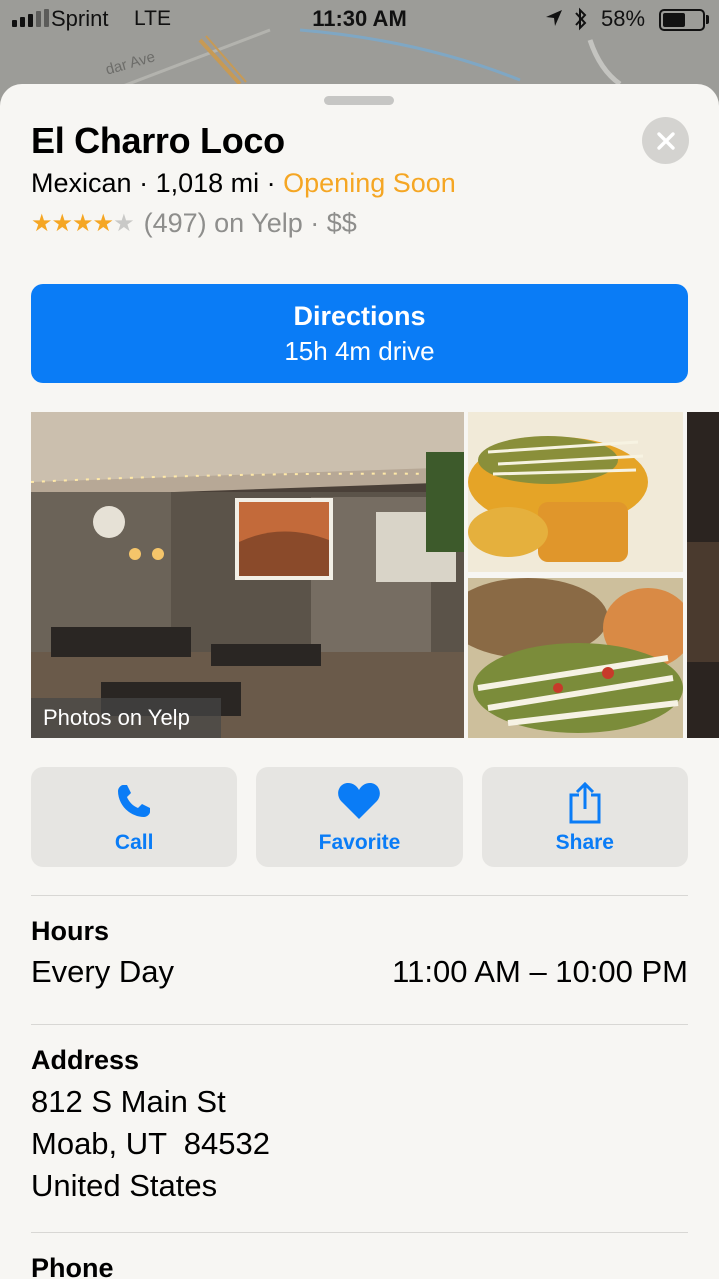  What do you see at coordinates (134, 801) in the screenshot?
I see `phone-icon` at bounding box center [134, 801].